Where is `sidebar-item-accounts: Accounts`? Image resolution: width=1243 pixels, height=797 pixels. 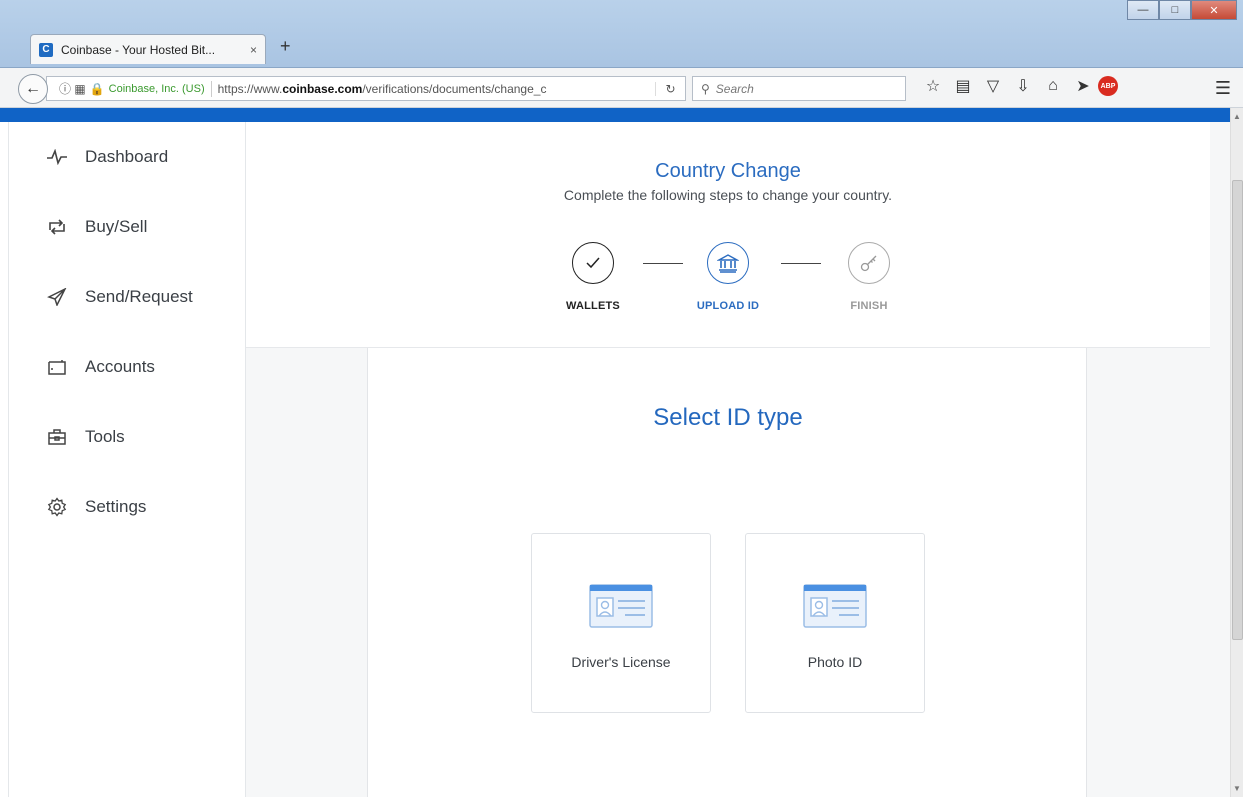
sidebar-item-accounts: Accounts is located at coordinates (128, 367).